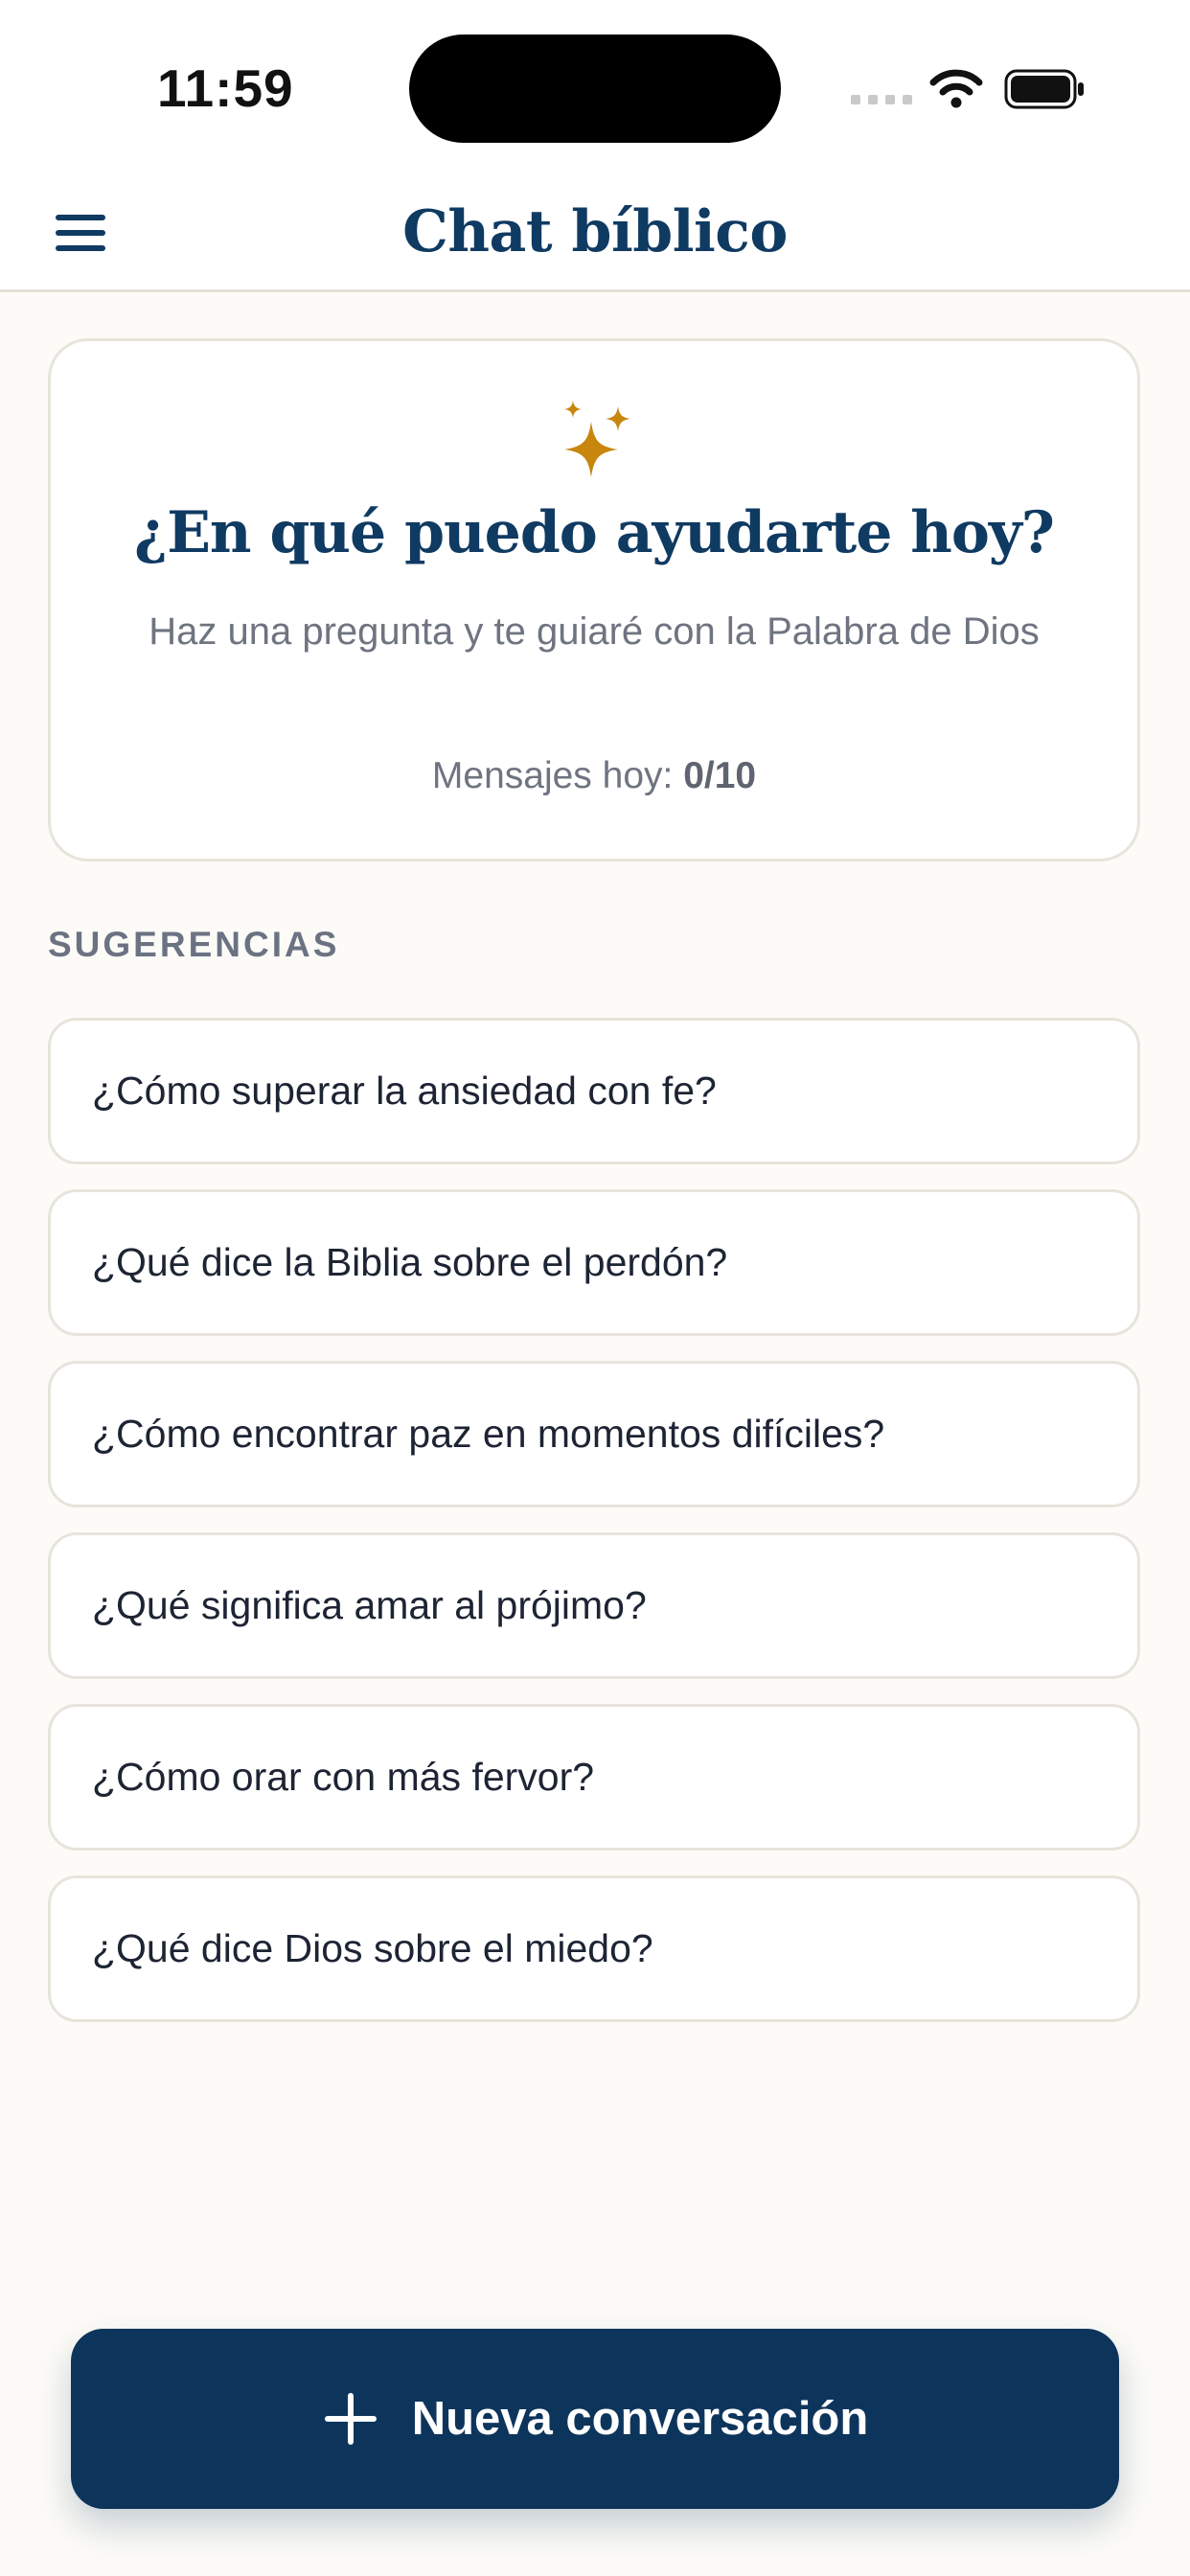 The width and height of the screenshot is (1190, 2576). I want to click on battery-icon, so click(1044, 89).